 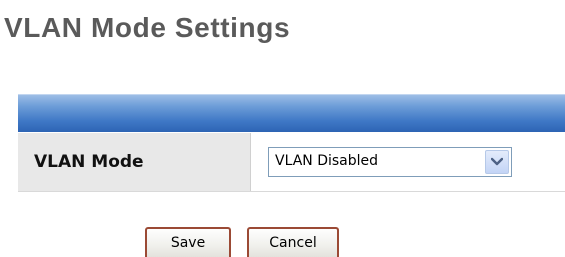 What do you see at coordinates (291, 113) in the screenshot?
I see `table-header-bar` at bounding box center [291, 113].